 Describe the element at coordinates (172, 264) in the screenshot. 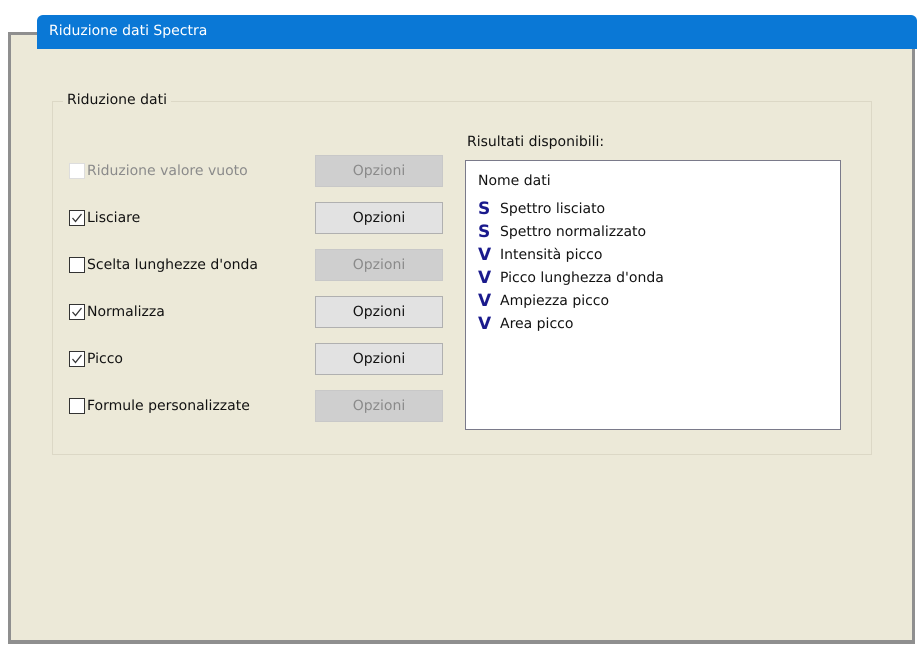

I see `checkbox-label: Scelta lunghezze d'onda` at that location.